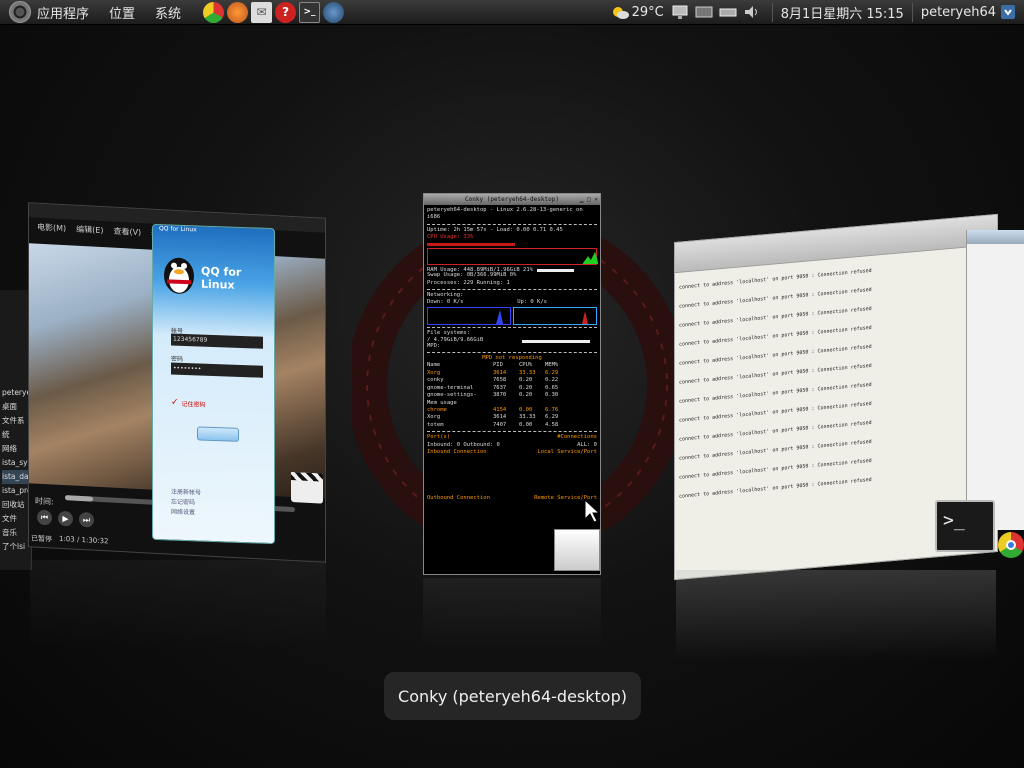 The image size is (1024, 768). What do you see at coordinates (500, 410) in the screenshot?
I see `mem-cell: 4154` at bounding box center [500, 410].